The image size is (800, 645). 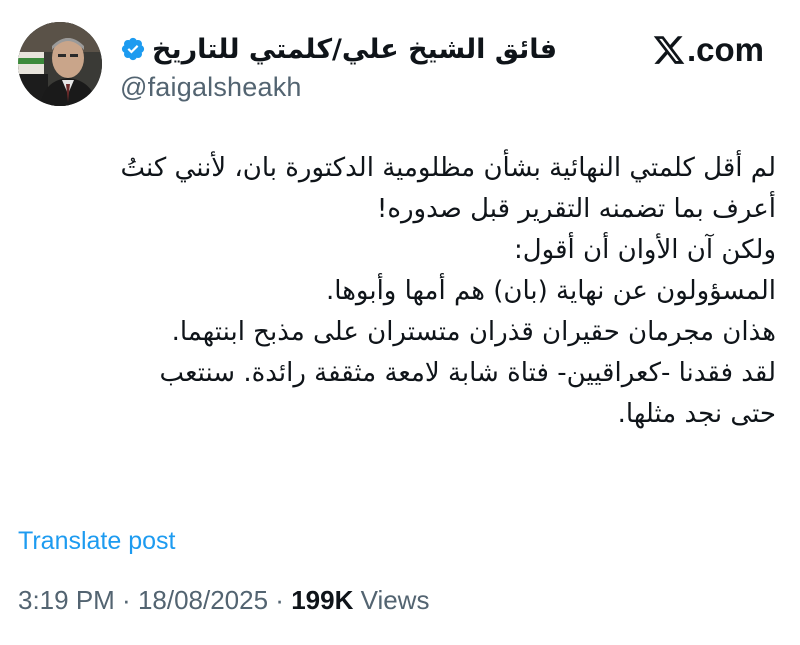 What do you see at coordinates (66, 600) in the screenshot?
I see `post-time: 3:19 PM` at bounding box center [66, 600].